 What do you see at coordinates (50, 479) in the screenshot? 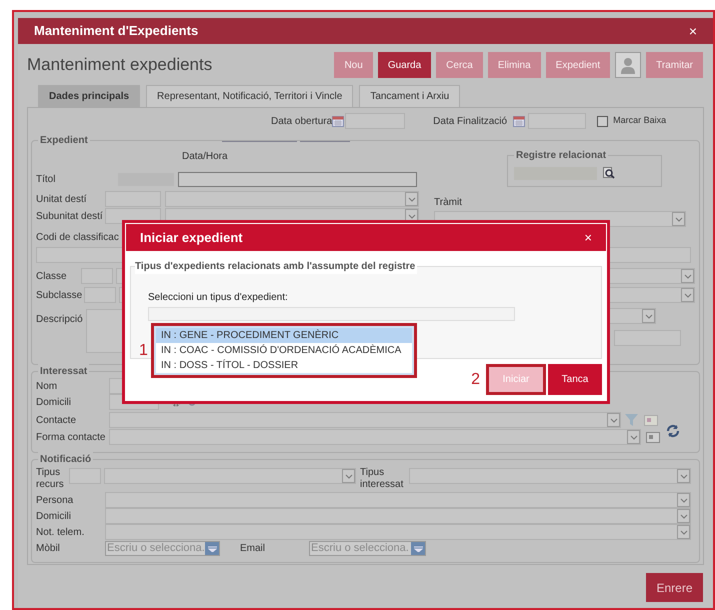
I see `field-label: Tipus recurs` at bounding box center [50, 479].